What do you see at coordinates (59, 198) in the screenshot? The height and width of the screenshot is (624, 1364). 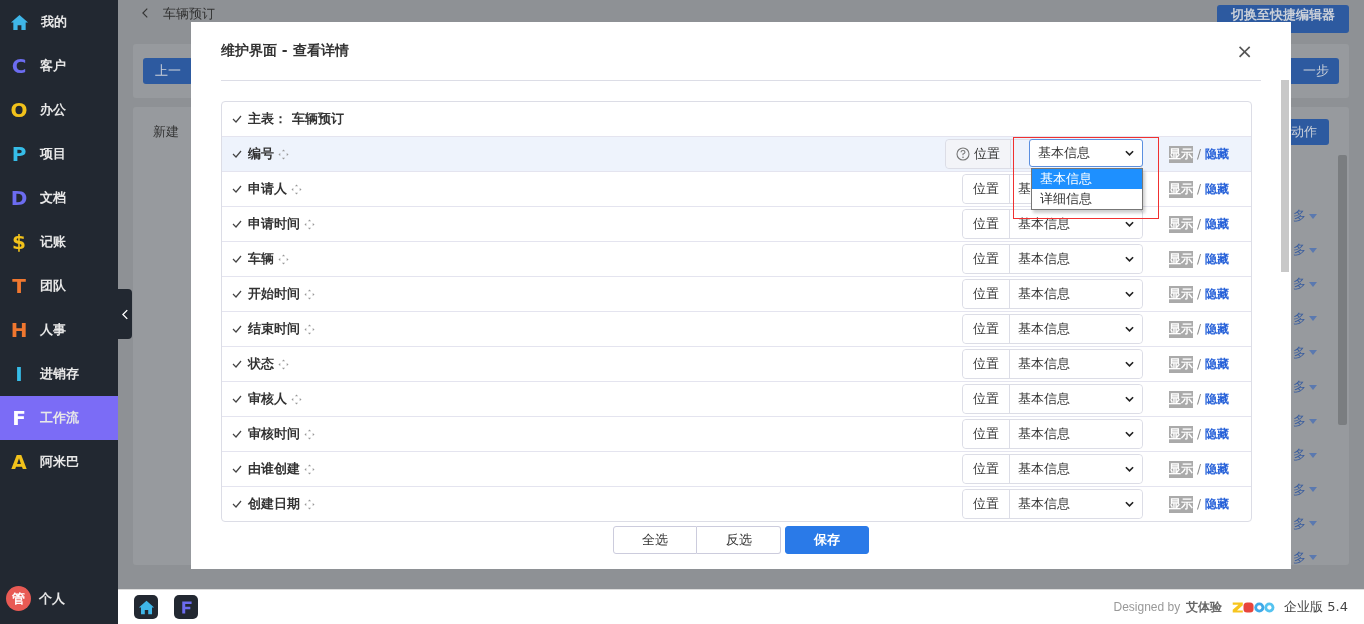 I see `nav-item: D 文档` at bounding box center [59, 198].